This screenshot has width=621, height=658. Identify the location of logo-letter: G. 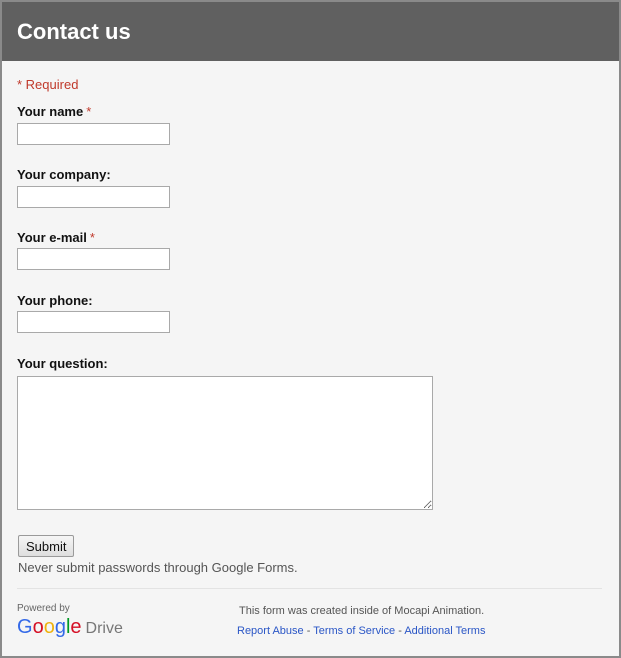
(25, 627).